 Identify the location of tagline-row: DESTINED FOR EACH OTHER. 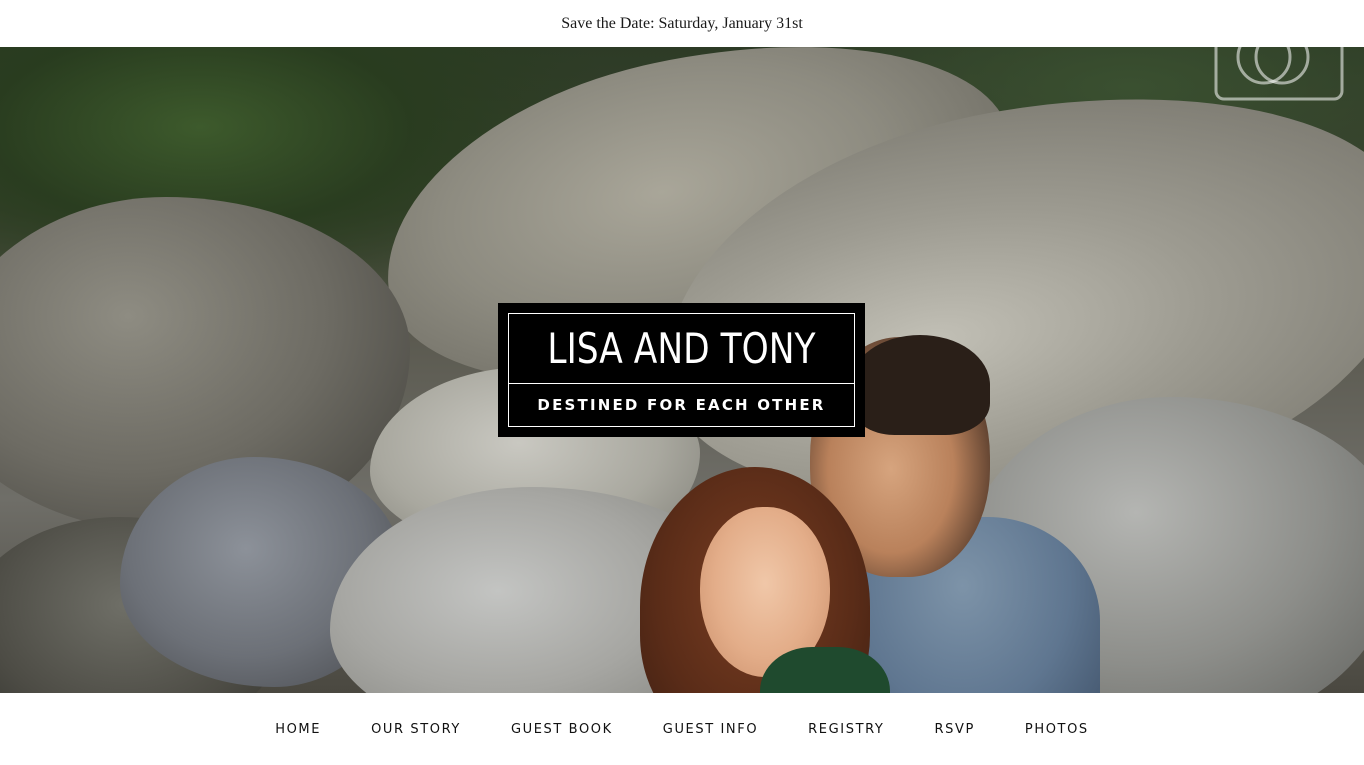
(681, 405).